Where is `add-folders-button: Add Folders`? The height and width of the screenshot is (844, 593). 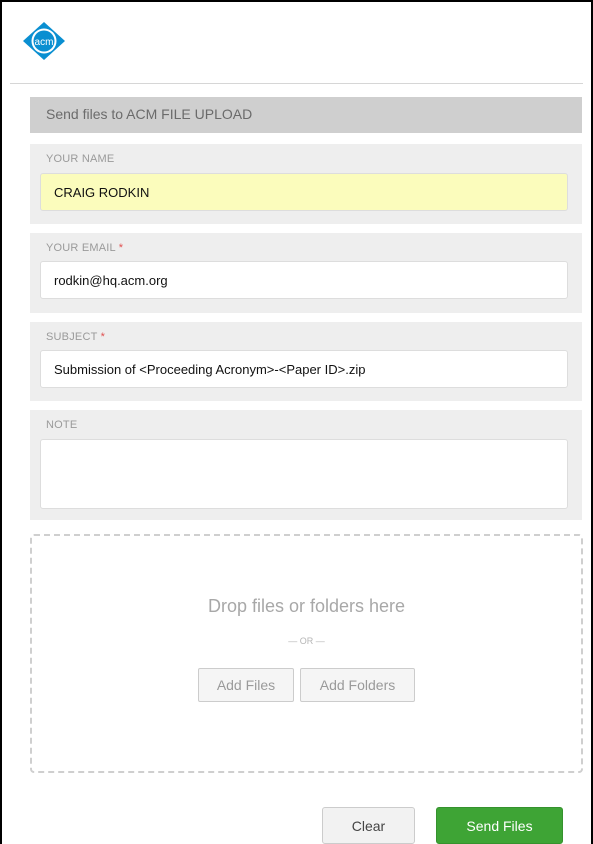
add-folders-button: Add Folders is located at coordinates (357, 685).